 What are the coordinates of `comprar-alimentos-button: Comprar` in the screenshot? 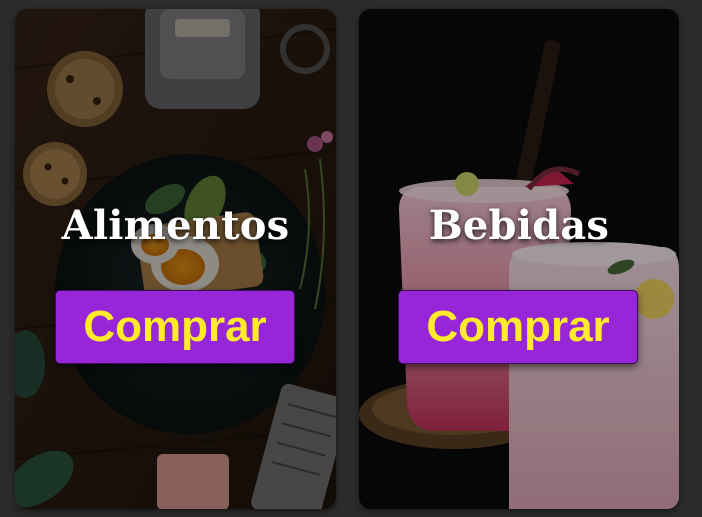 It's located at (175, 327).